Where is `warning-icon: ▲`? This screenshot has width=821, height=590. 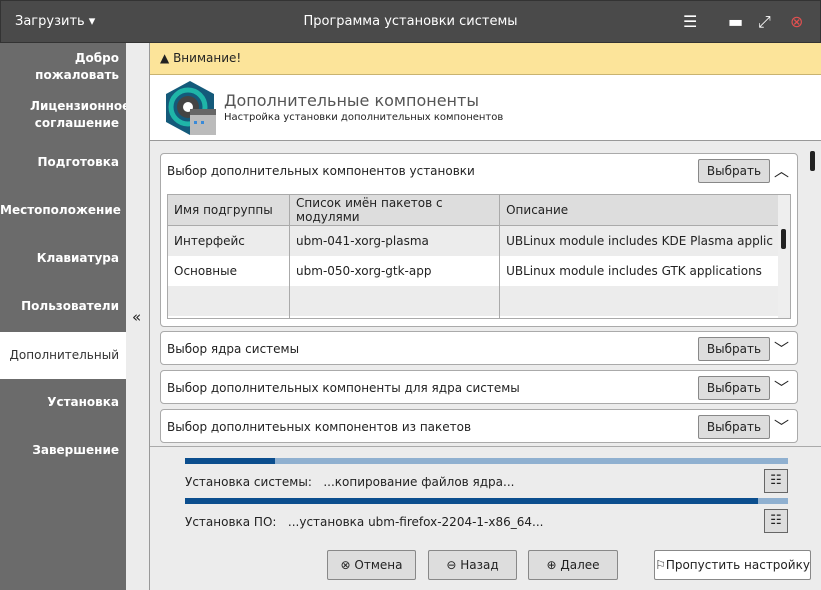 warning-icon: ▲ is located at coordinates (165, 58).